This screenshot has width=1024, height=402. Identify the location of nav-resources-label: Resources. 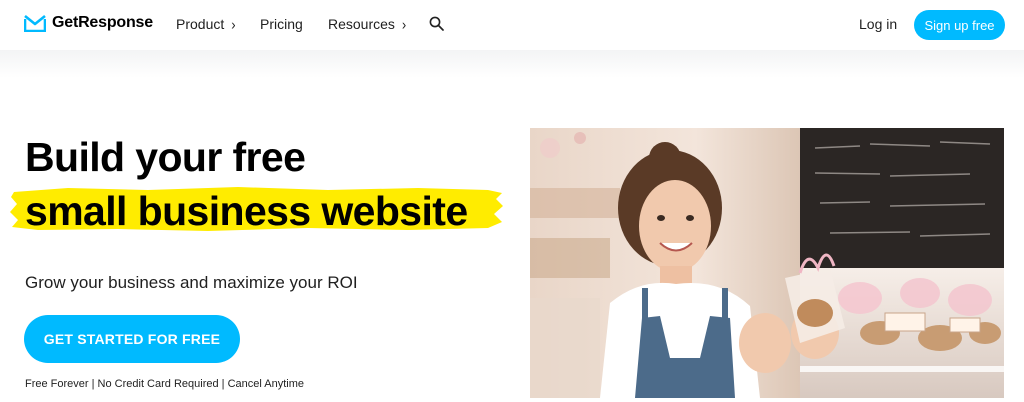
(361, 24).